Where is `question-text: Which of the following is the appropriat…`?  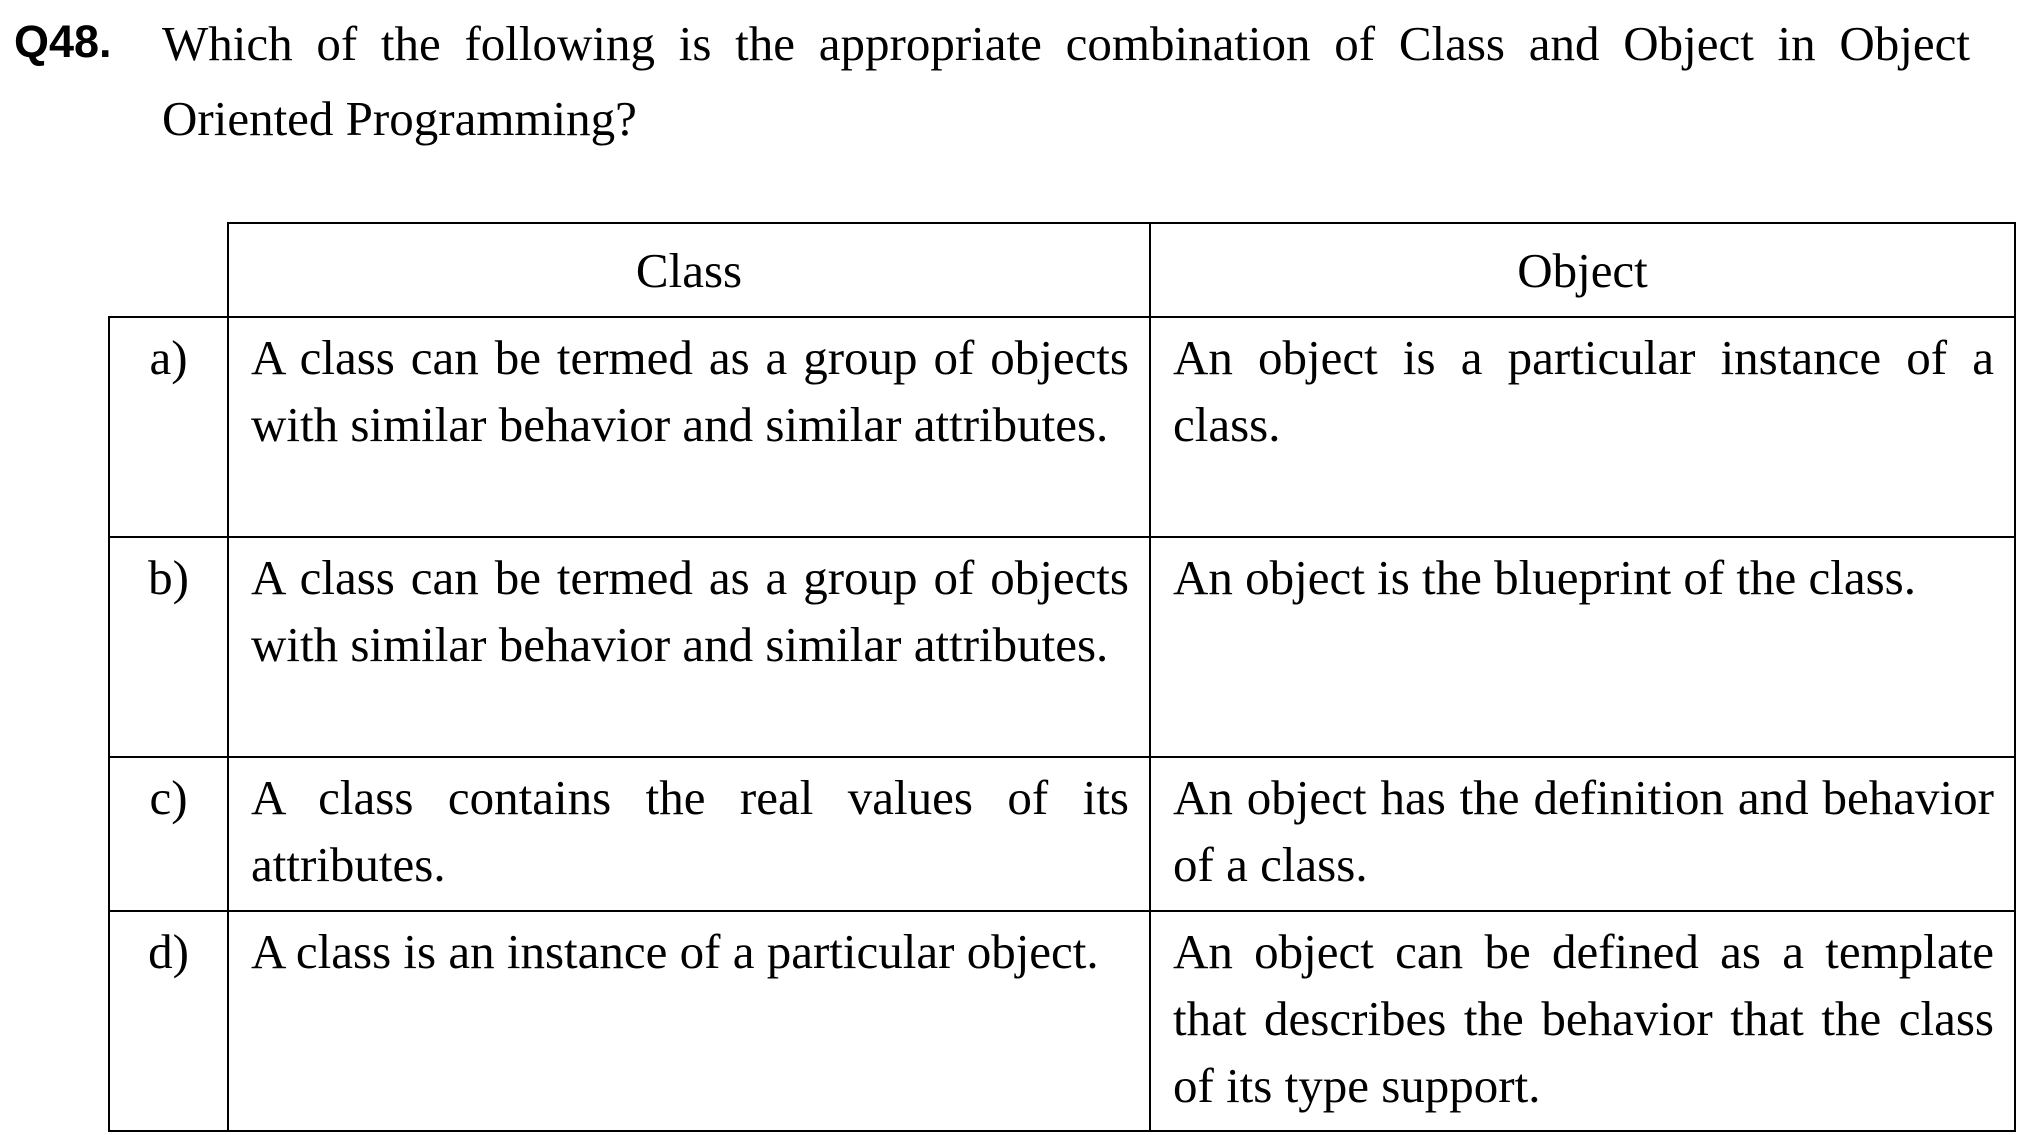 question-text: Which of the following is the appropriat… is located at coordinates (1066, 81).